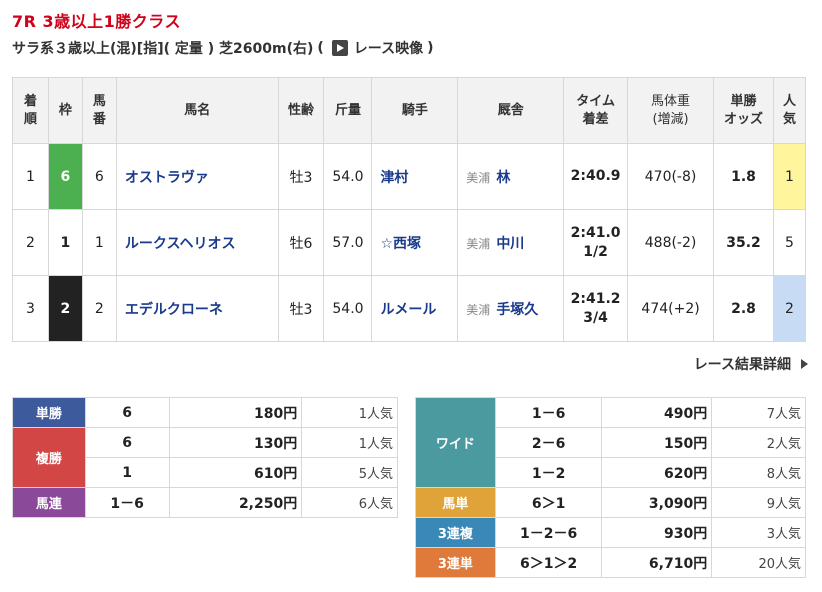 The image size is (822, 592). I want to click on payout-type-umatan: 馬単, so click(455, 502).